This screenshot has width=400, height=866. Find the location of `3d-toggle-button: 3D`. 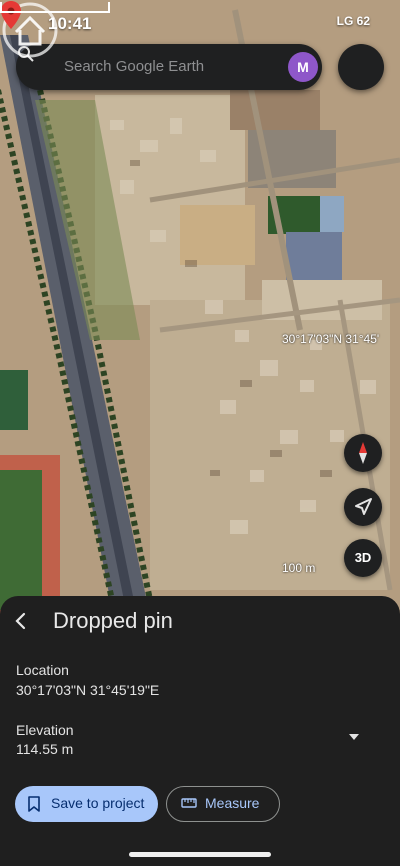

3d-toggle-button: 3D is located at coordinates (363, 558).